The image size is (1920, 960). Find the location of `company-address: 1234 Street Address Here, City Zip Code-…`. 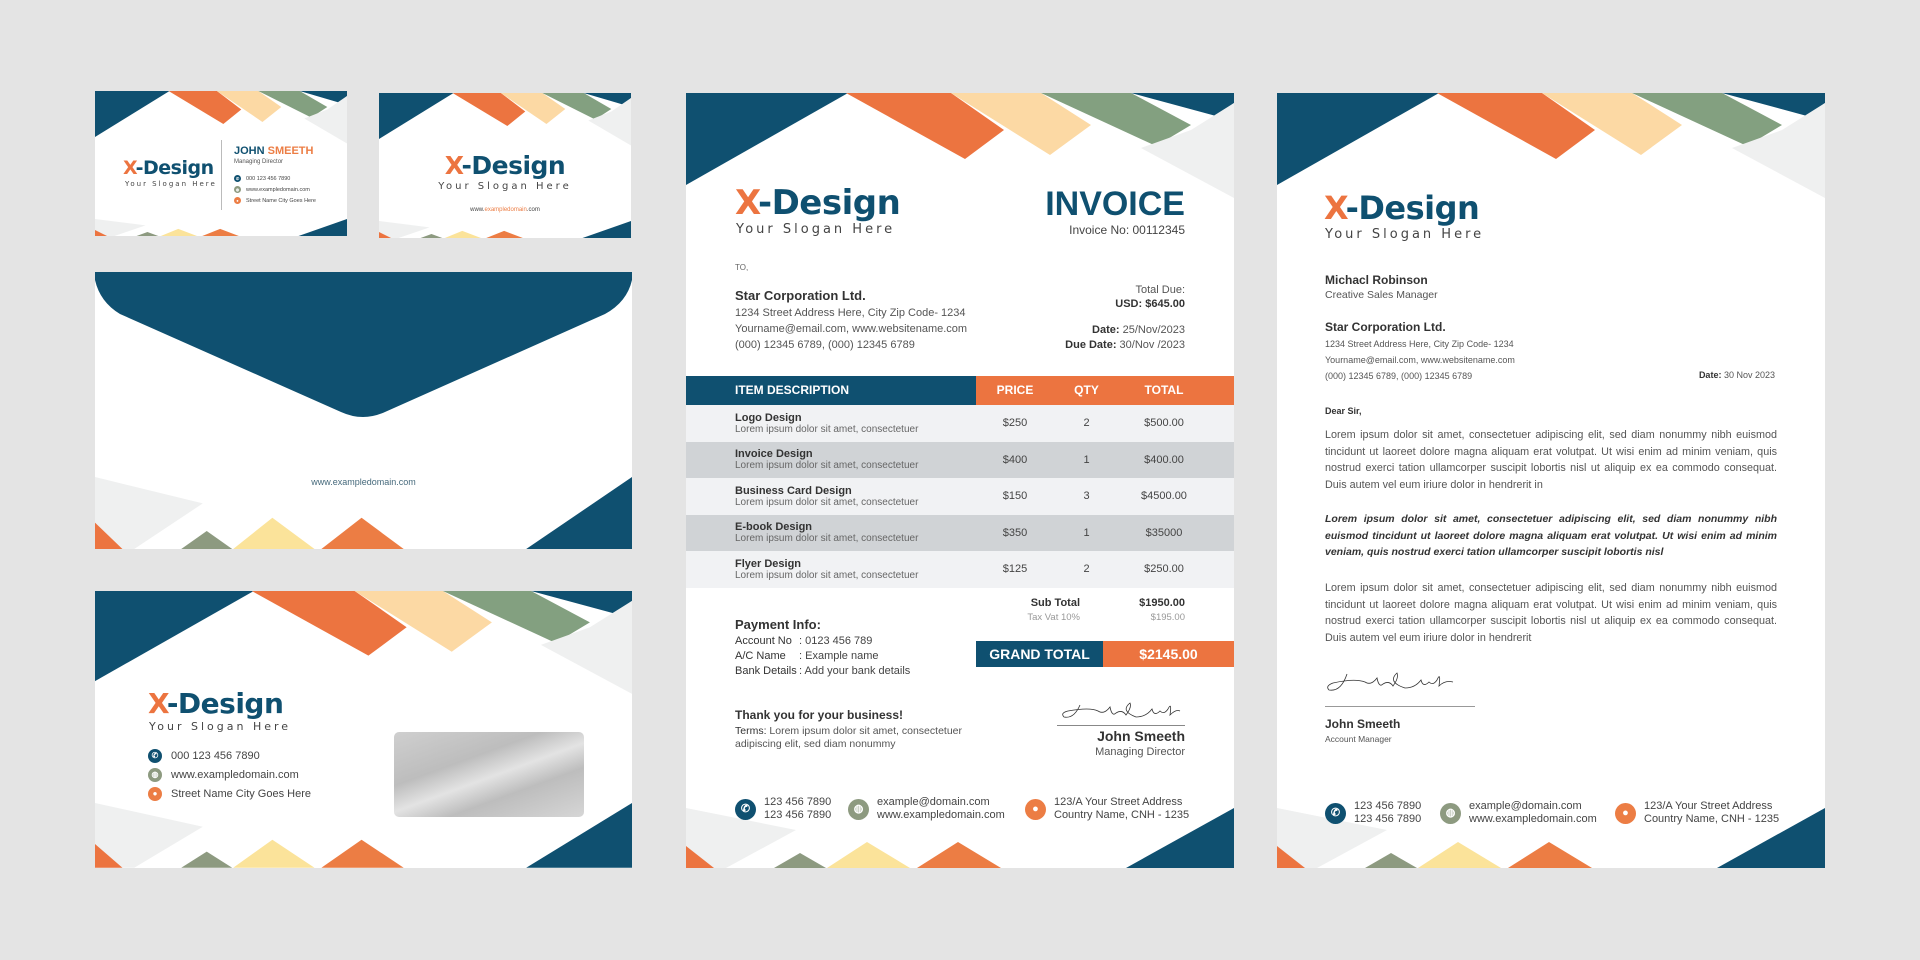

company-address: 1234 Street Address Here, City Zip Code-… is located at coordinates (1419, 344).